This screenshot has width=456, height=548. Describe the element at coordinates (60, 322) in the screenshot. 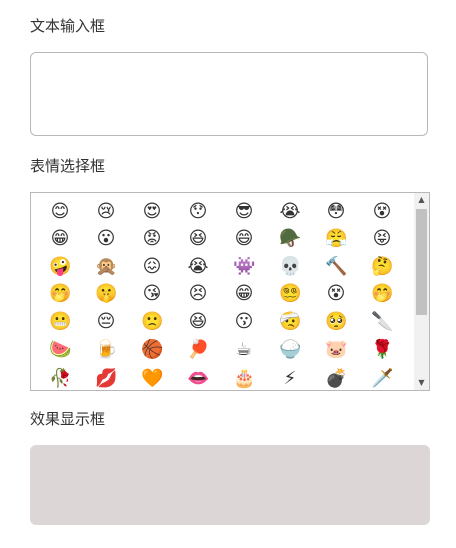

I see `emoji-item: 😬` at that location.